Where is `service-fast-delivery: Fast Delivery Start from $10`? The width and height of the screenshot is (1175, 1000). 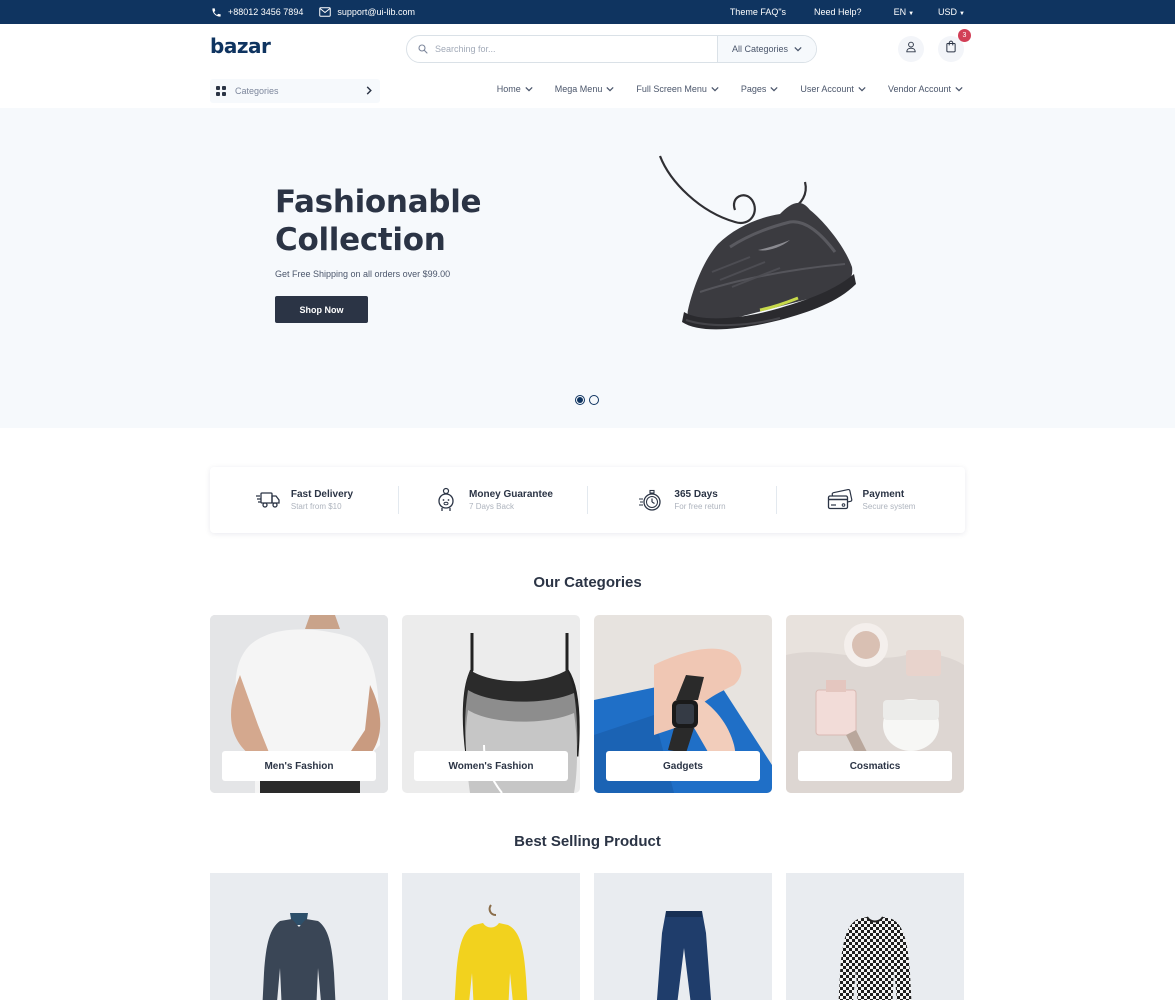
service-fast-delivery: Fast Delivery Start from $10 is located at coordinates (304, 500).